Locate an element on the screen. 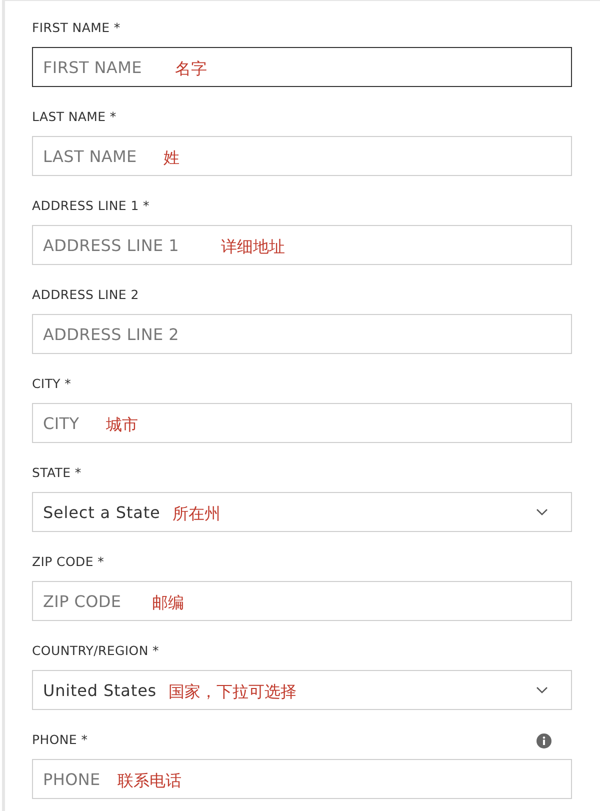  annotation-text: 城市 is located at coordinates (122, 425).